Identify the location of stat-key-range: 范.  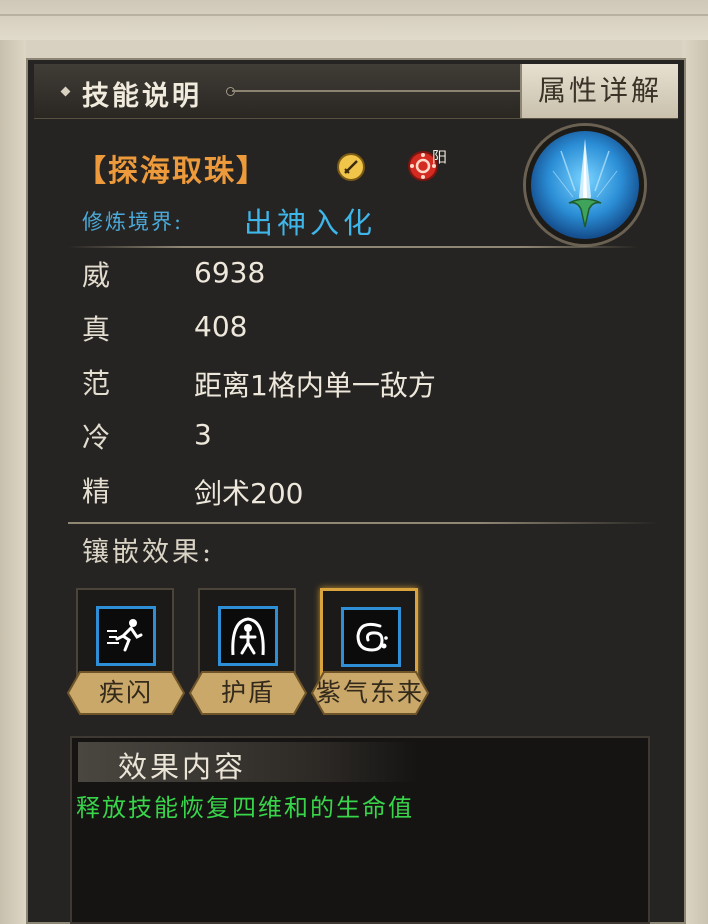
(96, 383).